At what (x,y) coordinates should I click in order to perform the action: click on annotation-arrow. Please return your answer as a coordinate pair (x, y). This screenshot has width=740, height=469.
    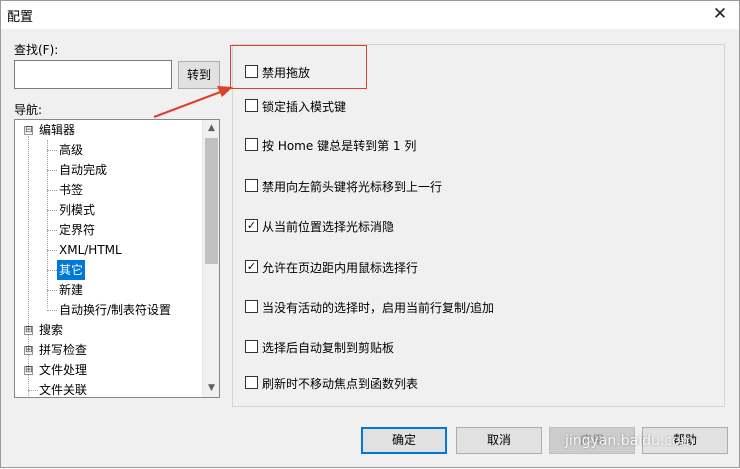
    Looking at the image, I should click on (193, 102).